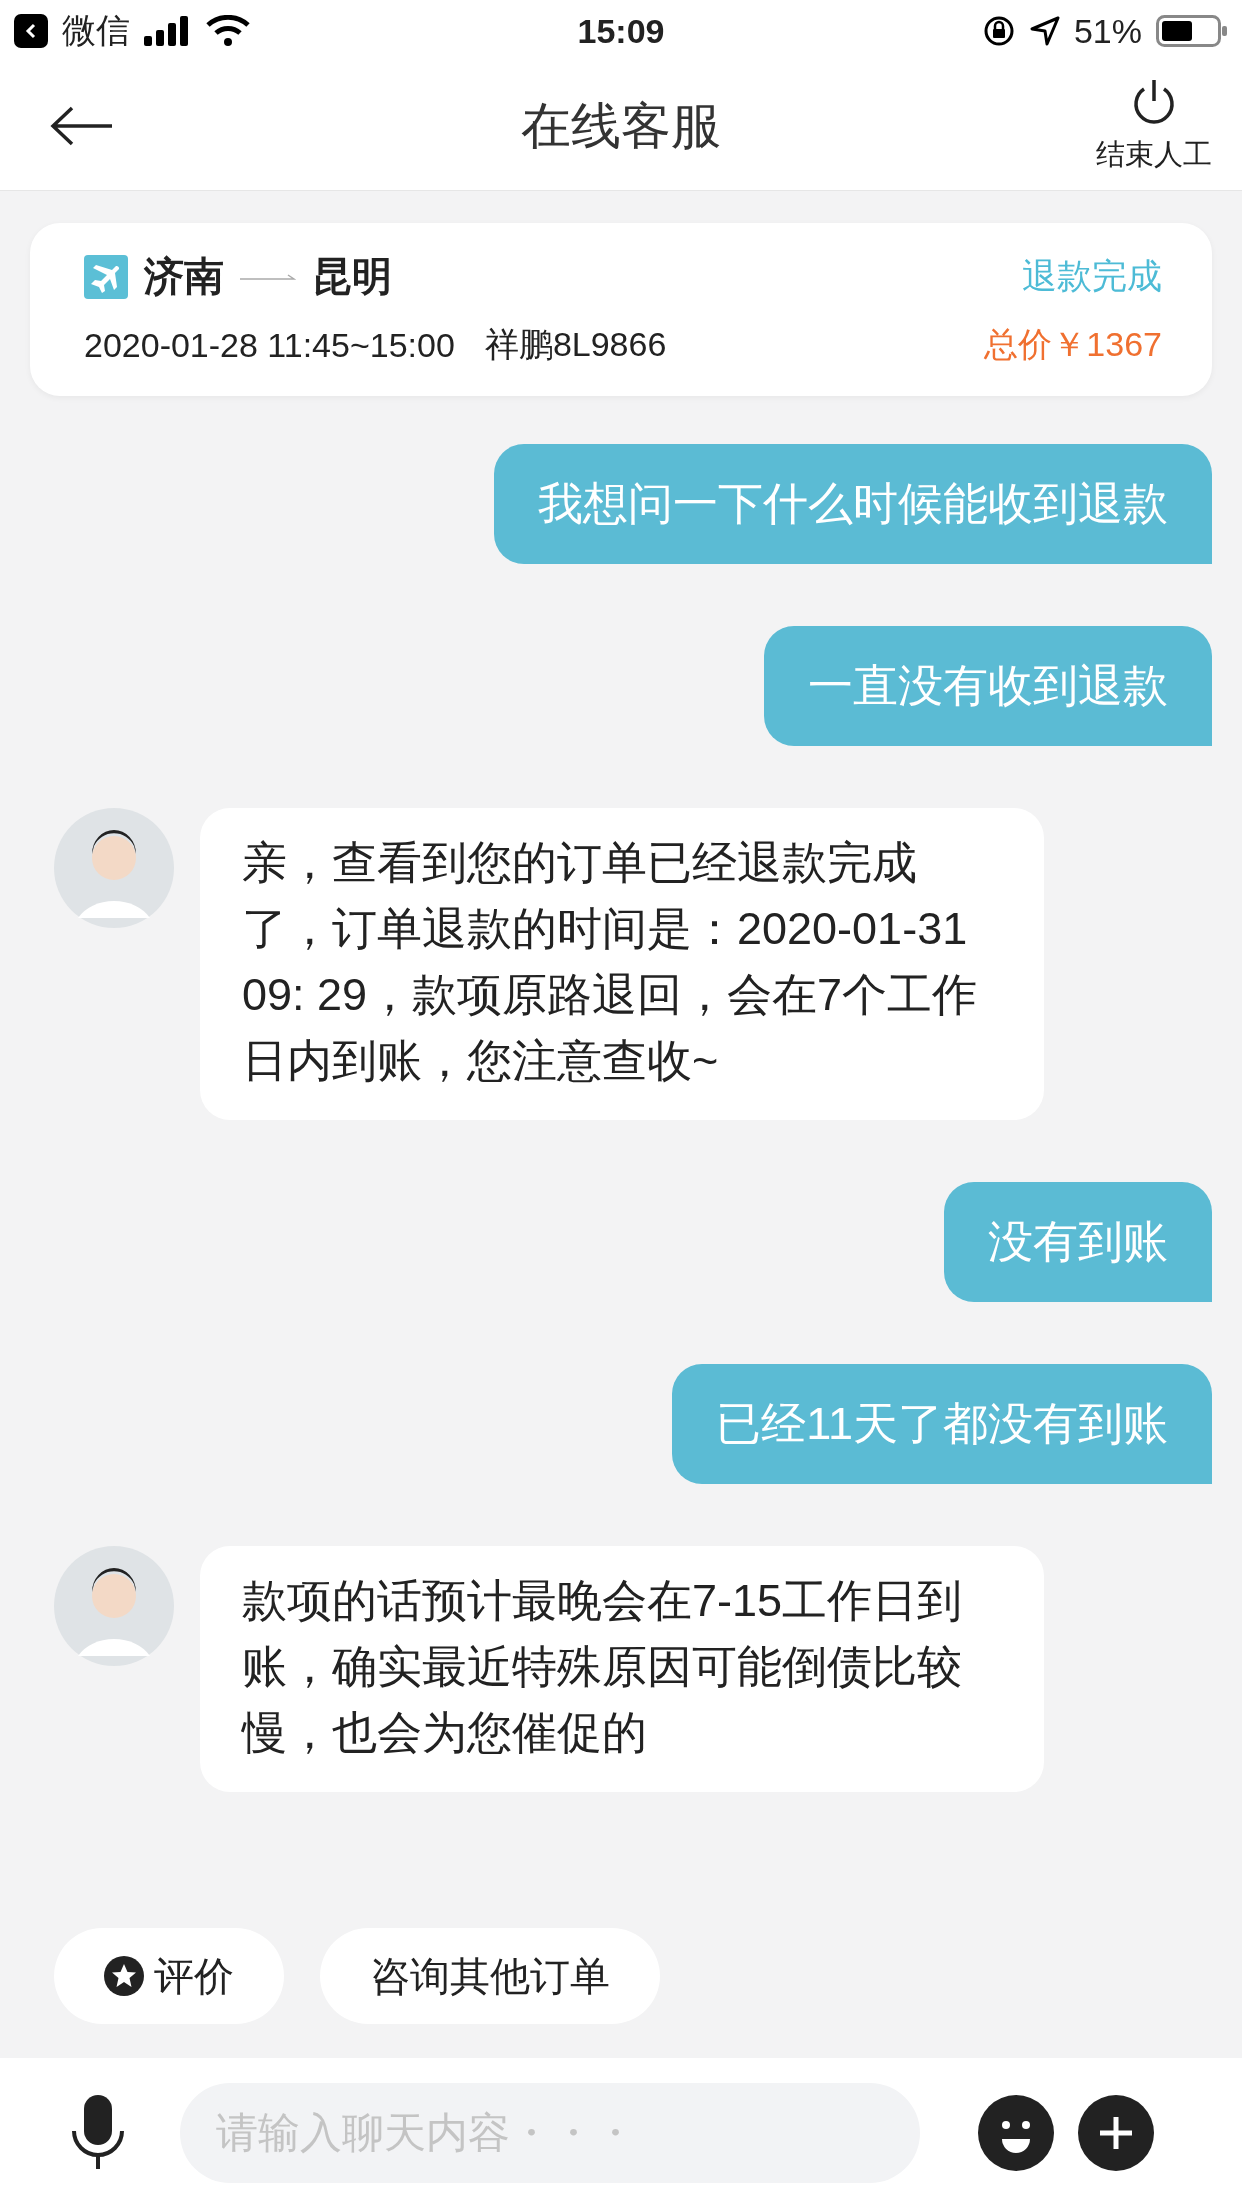 The image size is (1242, 2208). What do you see at coordinates (622, 1669) in the screenshot?
I see `agent-message: 款项的话预计最晚会在7-15工作日到账，确实最近特殊原因可能倒债比较慢，也会为您催促的` at bounding box center [622, 1669].